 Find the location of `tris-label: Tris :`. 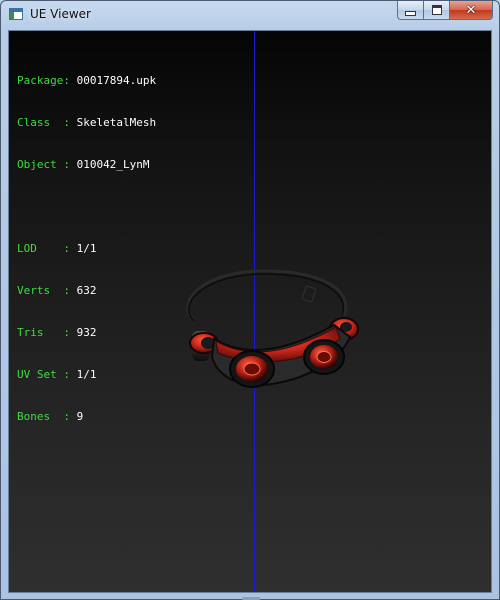

tris-label: Tris : is located at coordinates (43, 332).